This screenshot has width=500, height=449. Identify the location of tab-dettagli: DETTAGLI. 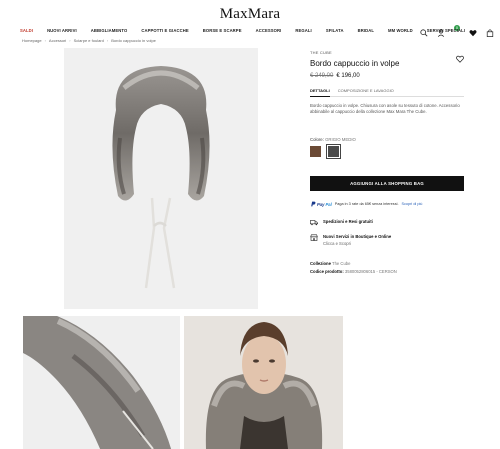
(320, 92).